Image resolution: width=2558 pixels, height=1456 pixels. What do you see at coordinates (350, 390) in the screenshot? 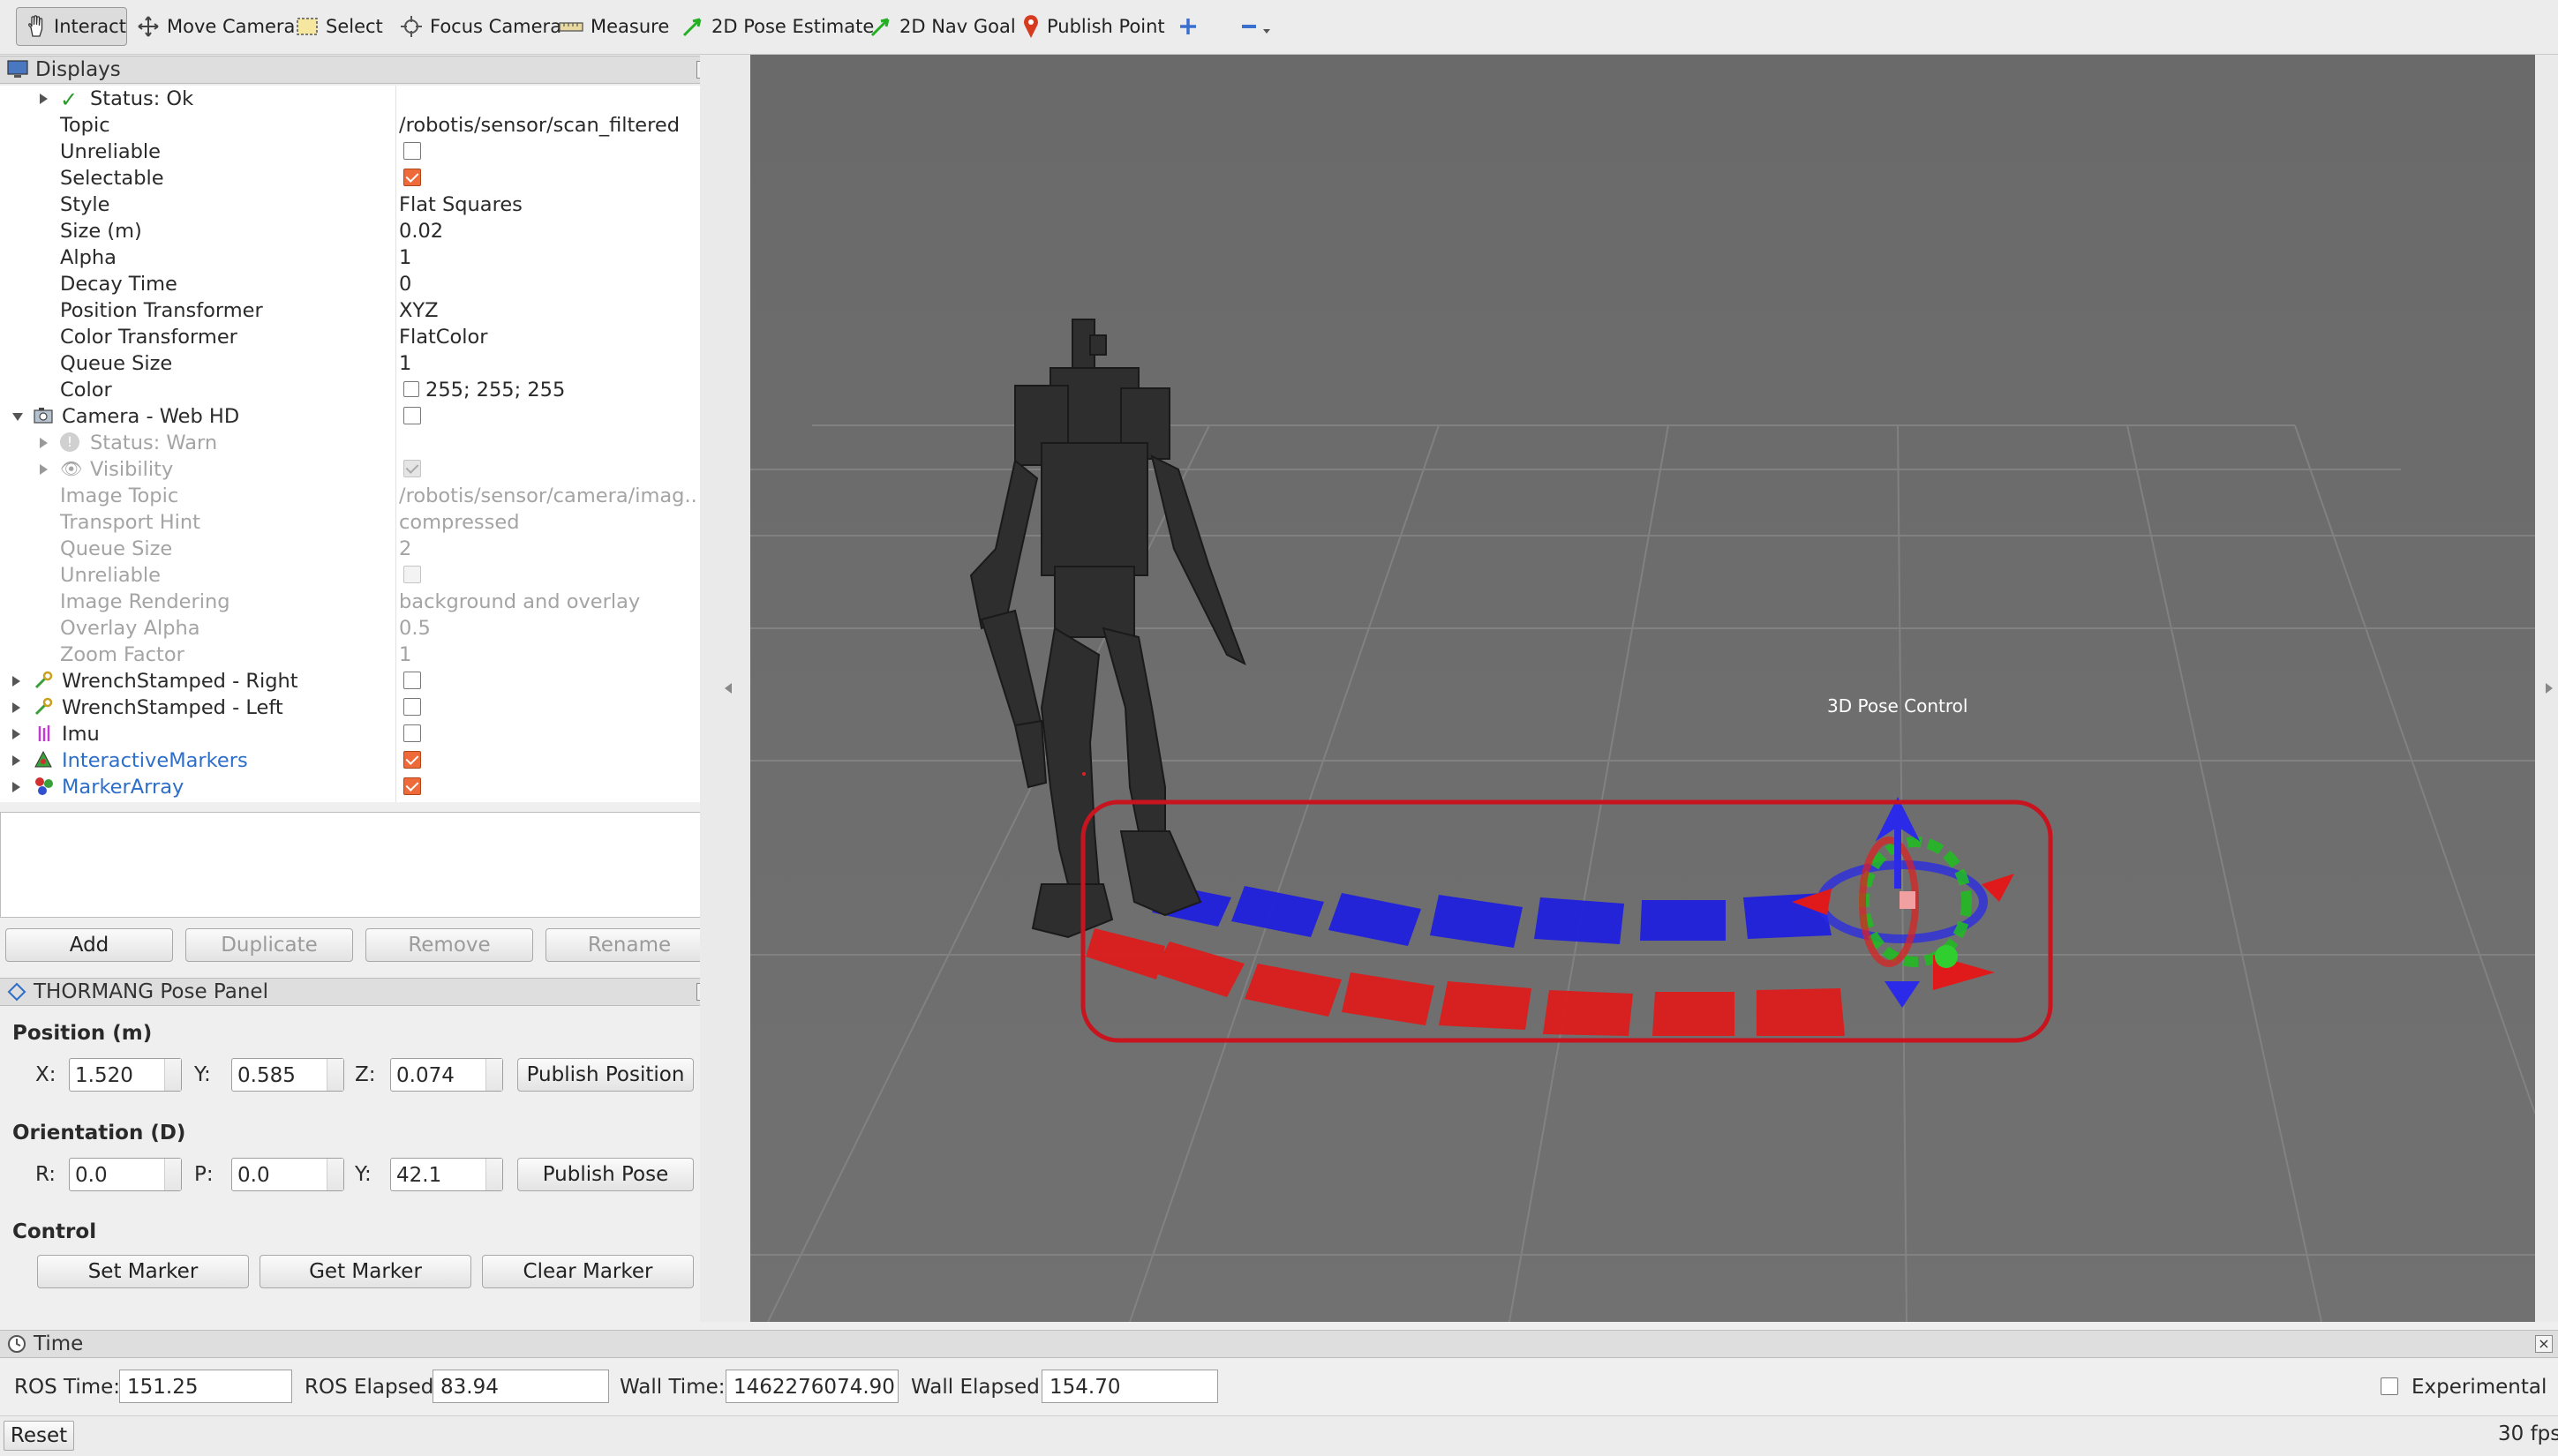
I see `tree-row: Color 255; 255; 255` at bounding box center [350, 390].